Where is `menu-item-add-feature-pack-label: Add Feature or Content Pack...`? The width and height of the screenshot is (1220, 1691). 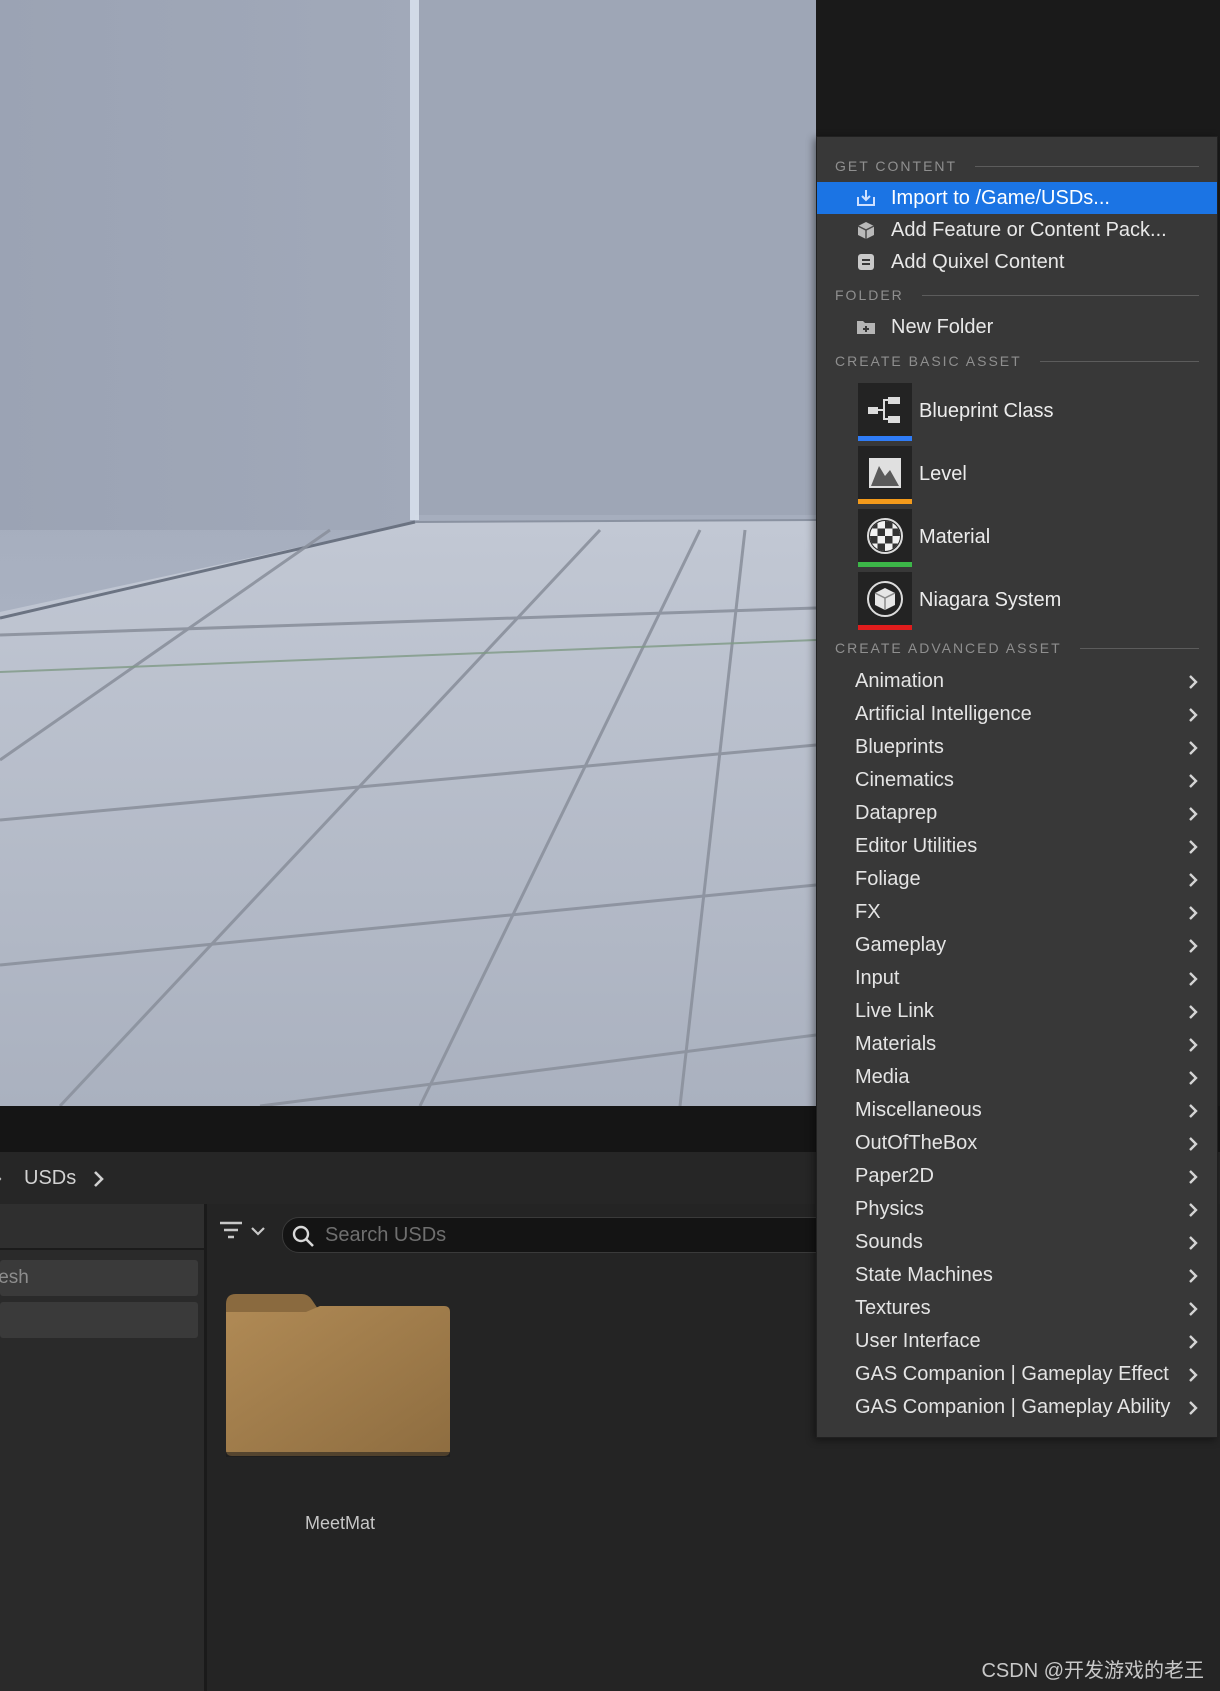 menu-item-add-feature-pack-label: Add Feature or Content Pack... is located at coordinates (1029, 230).